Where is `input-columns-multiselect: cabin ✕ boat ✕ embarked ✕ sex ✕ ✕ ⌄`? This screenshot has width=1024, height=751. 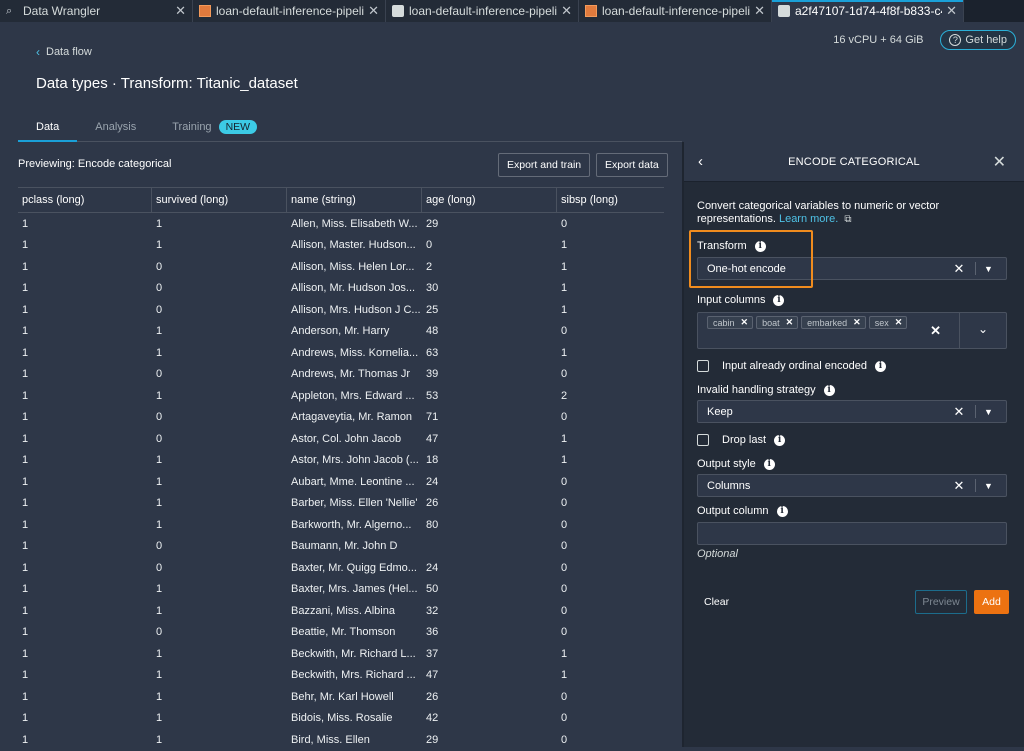
input-columns-multiselect: cabin ✕ boat ✕ embarked ✕ sex ✕ ✕ ⌄ is located at coordinates (852, 330).